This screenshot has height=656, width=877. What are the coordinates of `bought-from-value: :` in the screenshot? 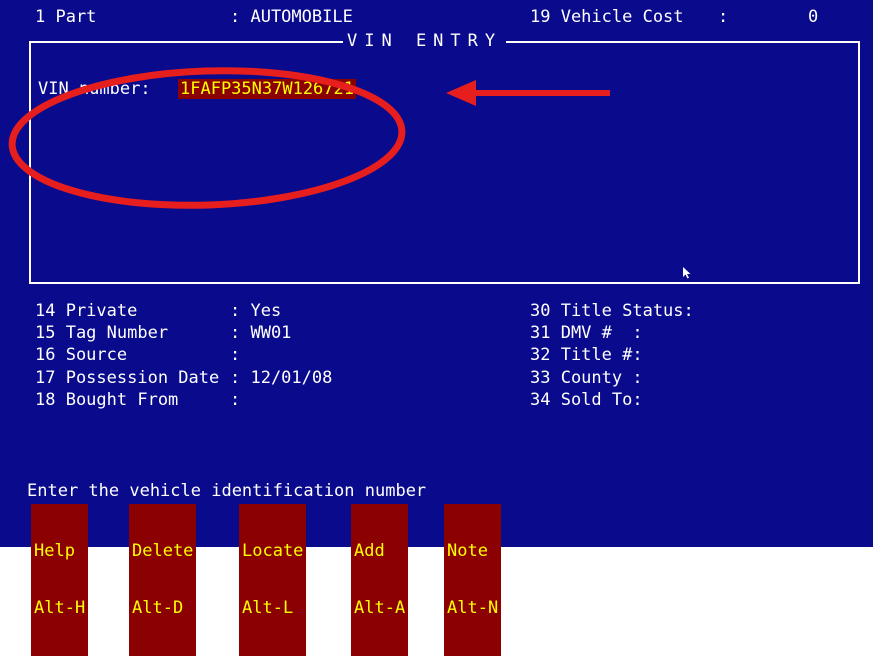 It's located at (235, 400).